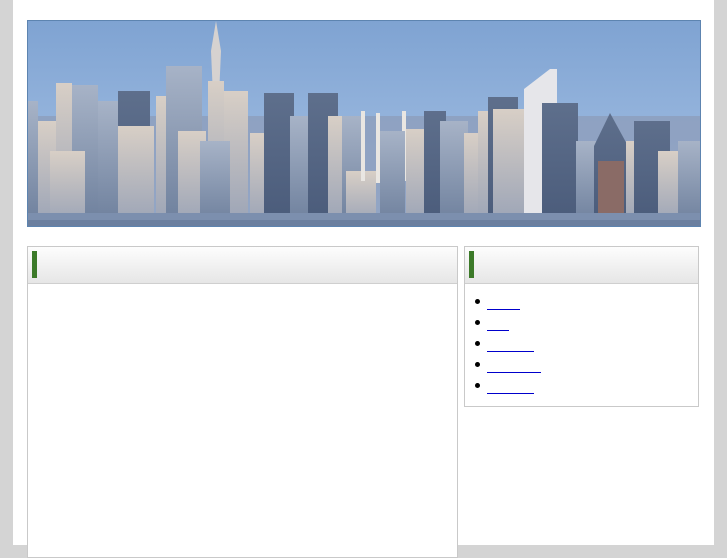 The width and height of the screenshot is (727, 558). What do you see at coordinates (581, 326) in the screenshot?
I see `sidebar-panel` at bounding box center [581, 326].